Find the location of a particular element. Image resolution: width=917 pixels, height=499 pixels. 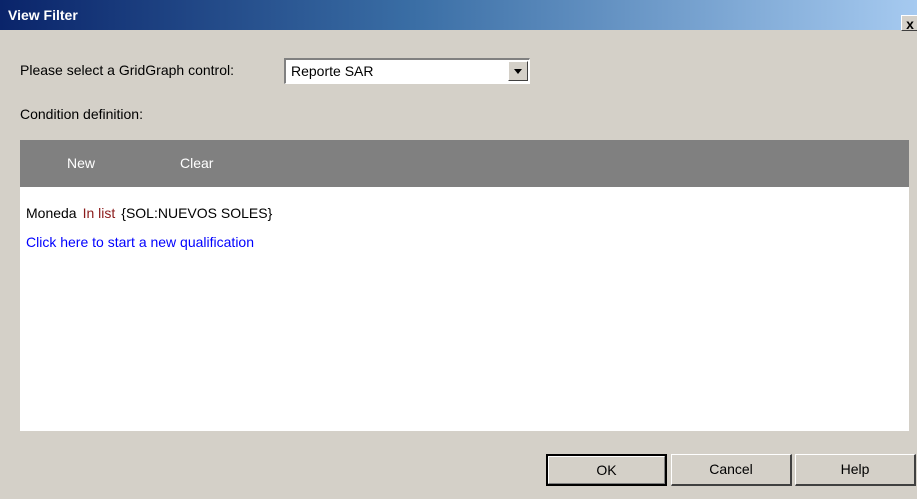

clear-conditions-button: Clear is located at coordinates (196, 163).